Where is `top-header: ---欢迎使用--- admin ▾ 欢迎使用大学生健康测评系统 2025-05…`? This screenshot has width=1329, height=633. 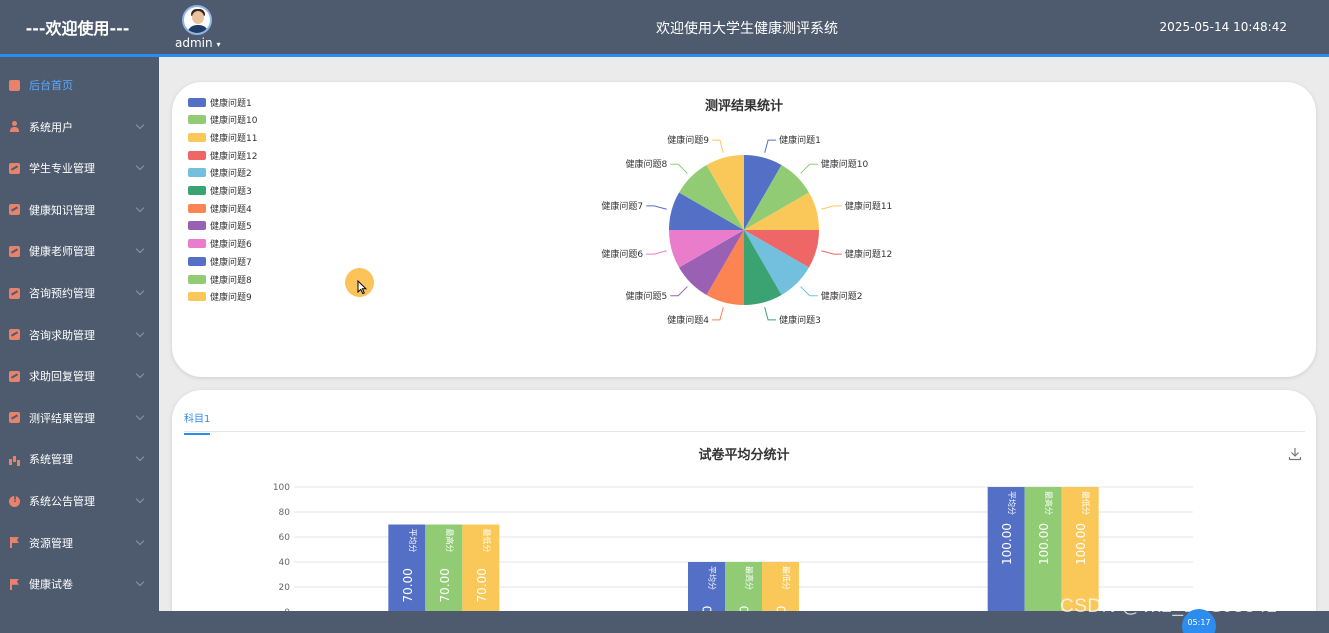 top-header: ---欢迎使用--- admin ▾ 欢迎使用大学生健康测评系统 2025-05… is located at coordinates (664, 28).